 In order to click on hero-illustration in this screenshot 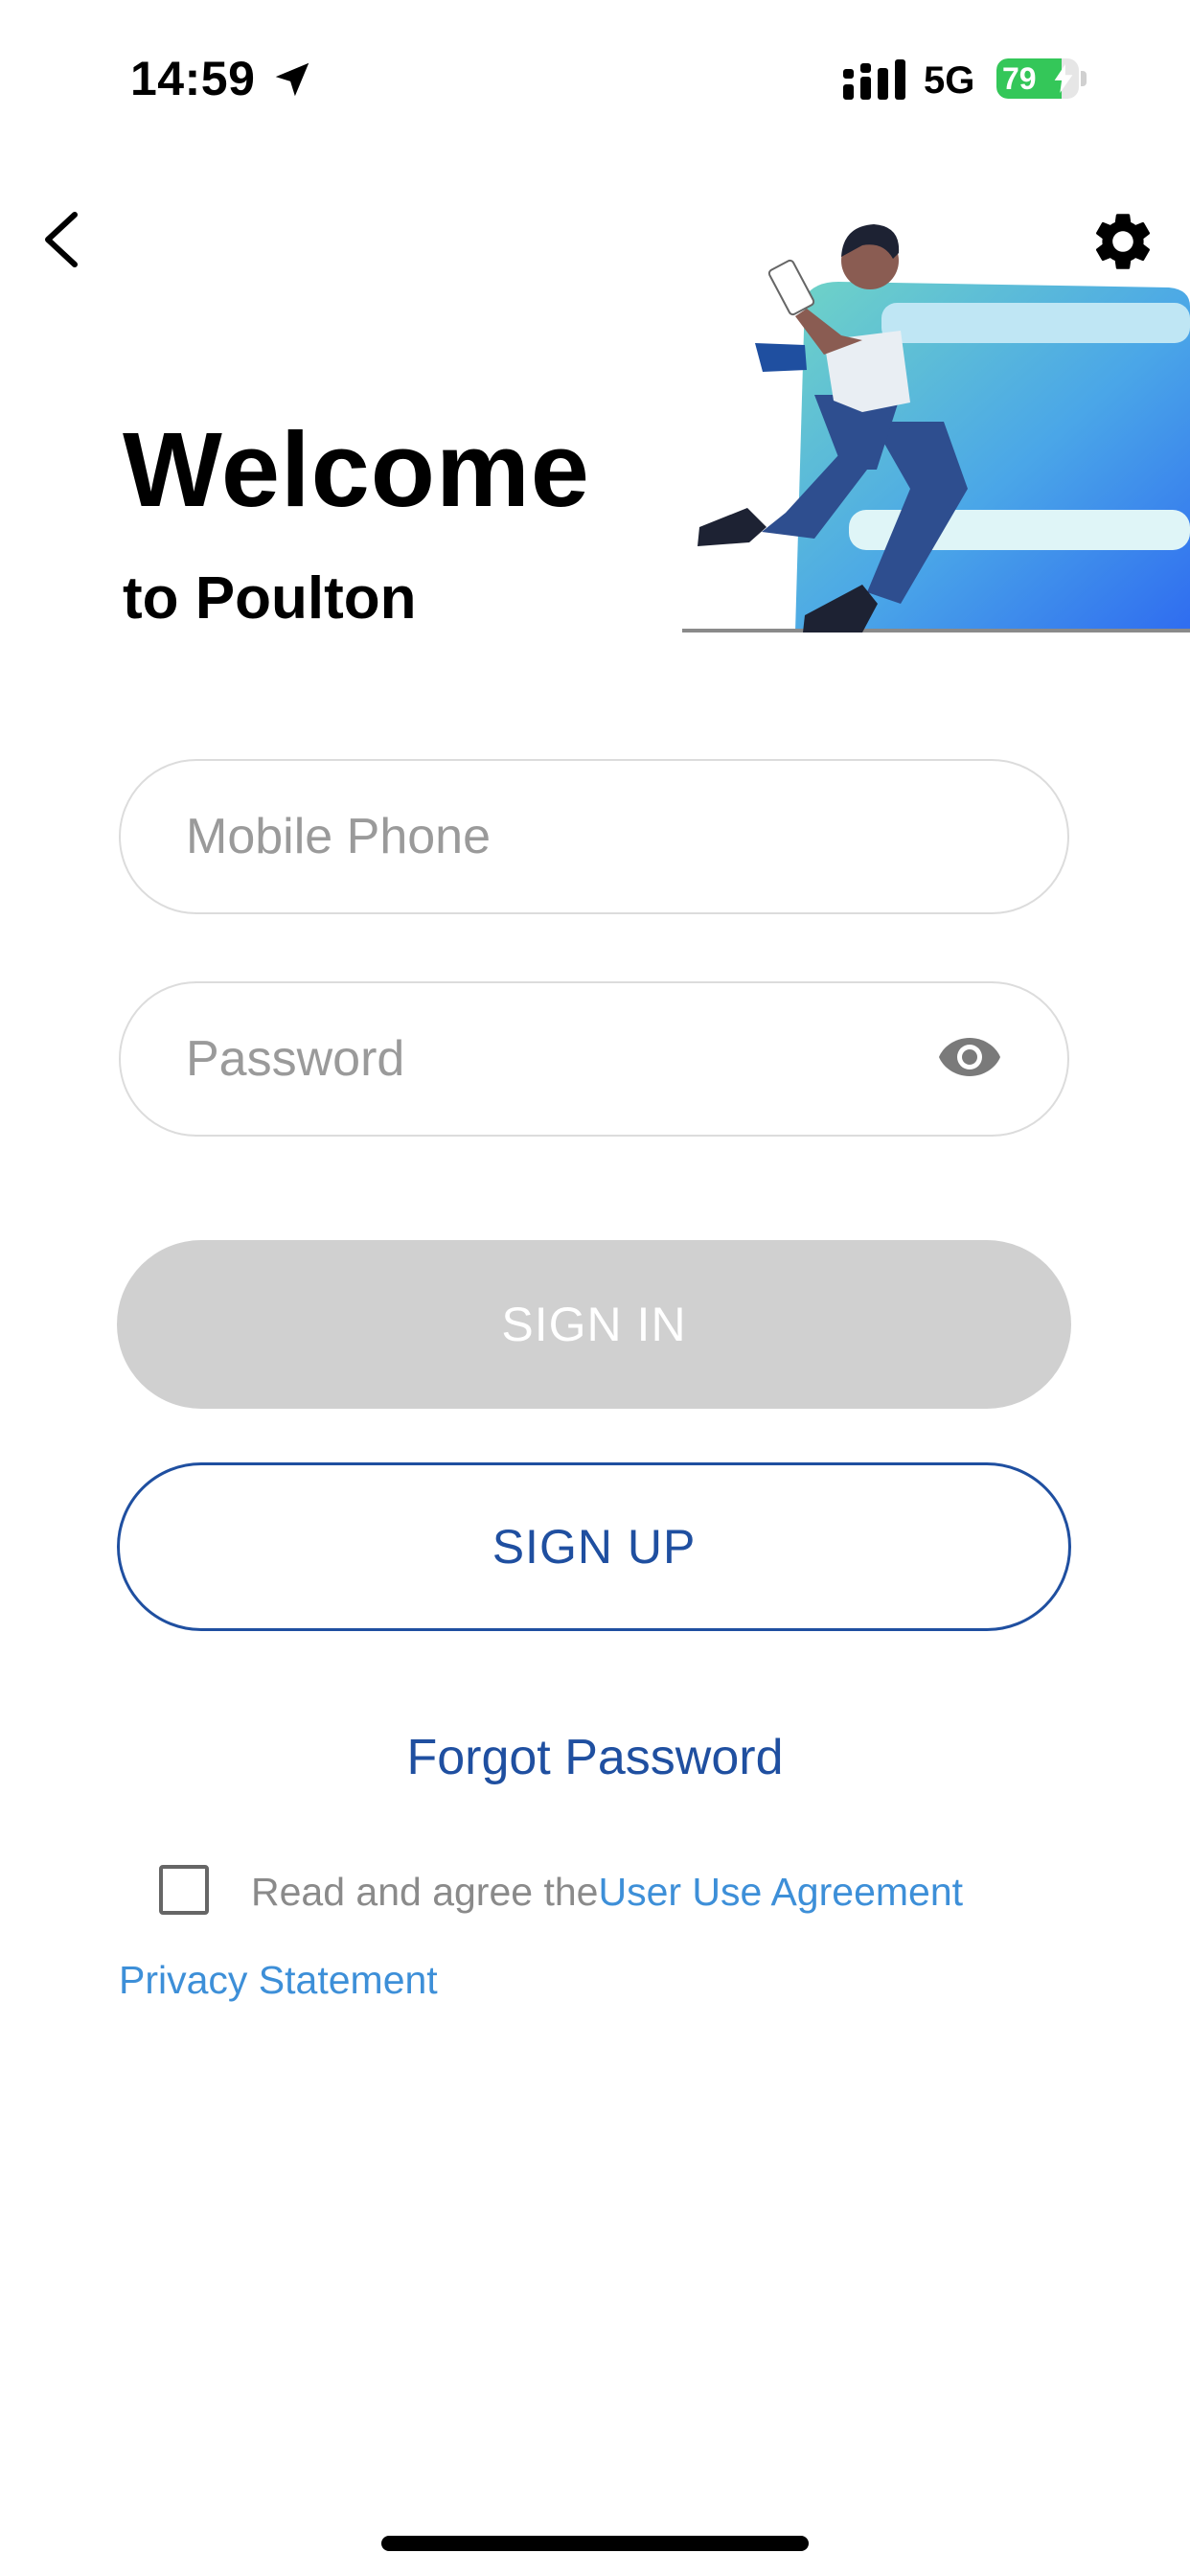, I will do `click(936, 428)`.